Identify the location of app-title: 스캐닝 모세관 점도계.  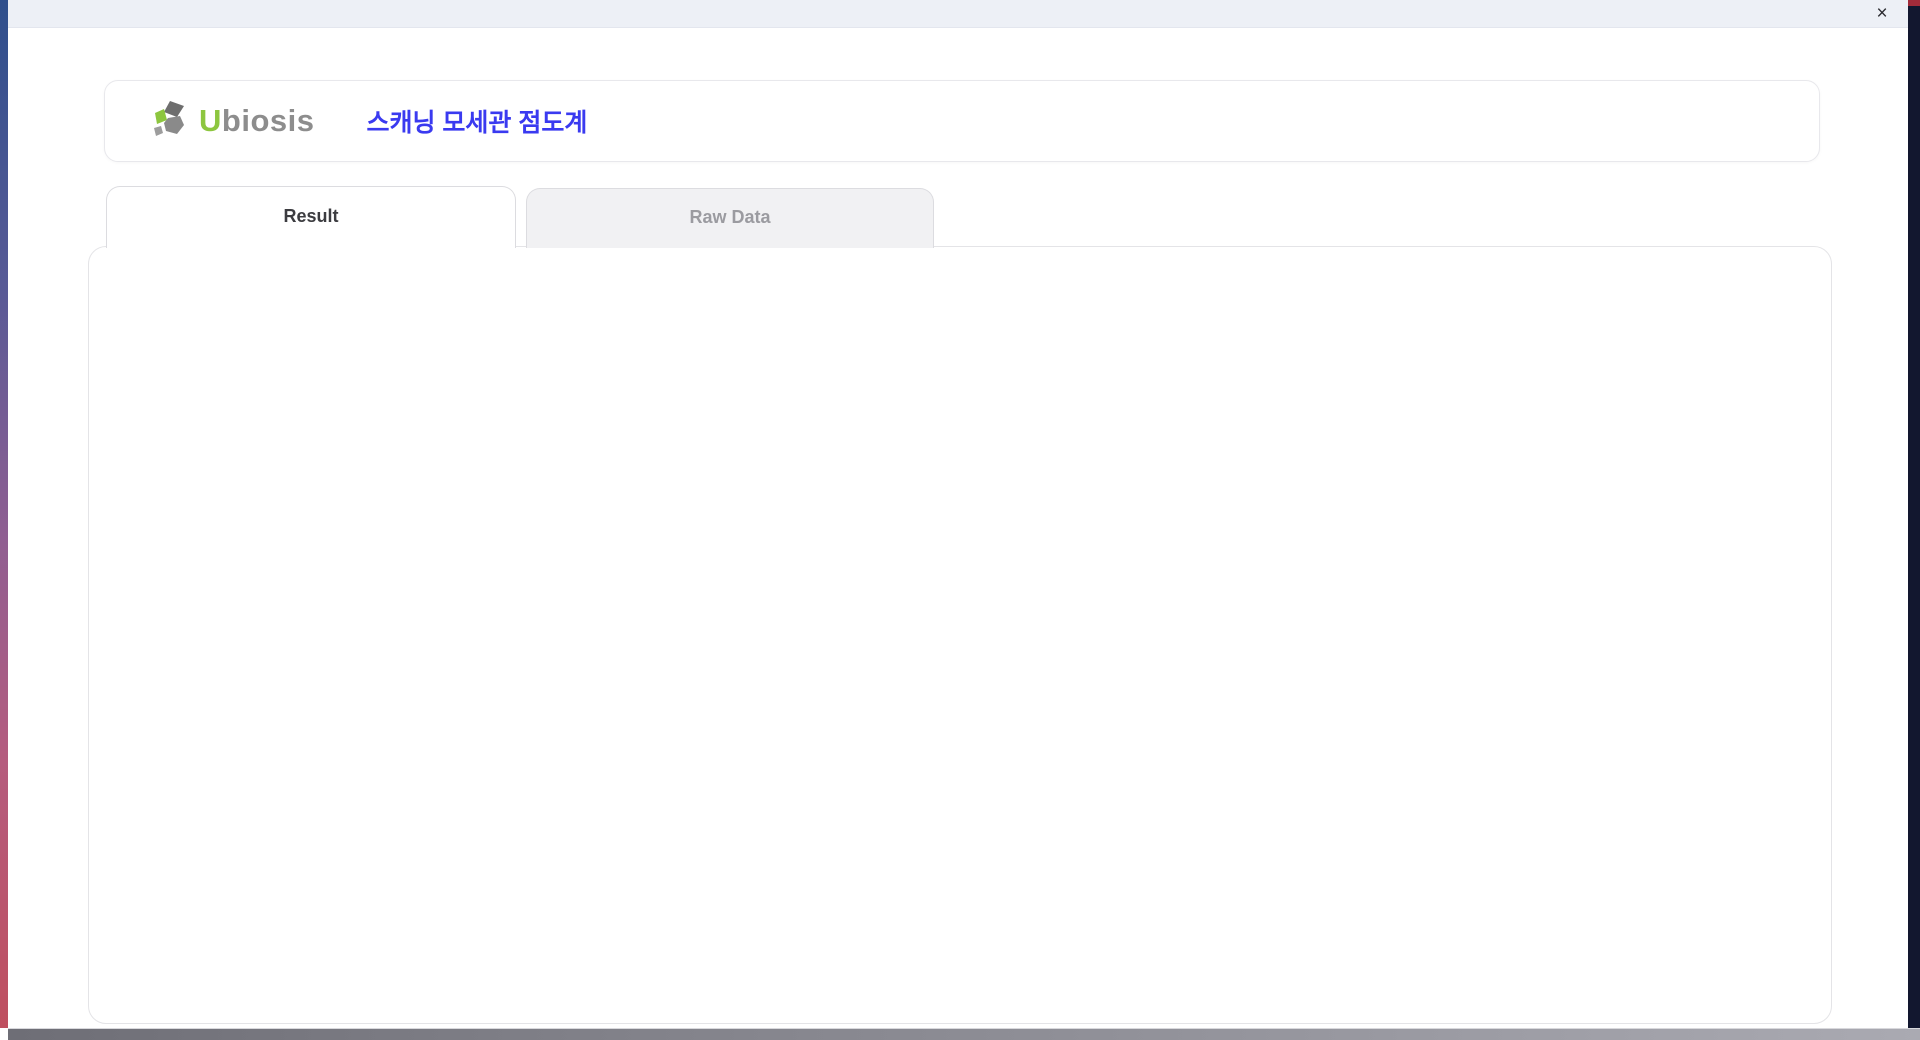
(477, 123).